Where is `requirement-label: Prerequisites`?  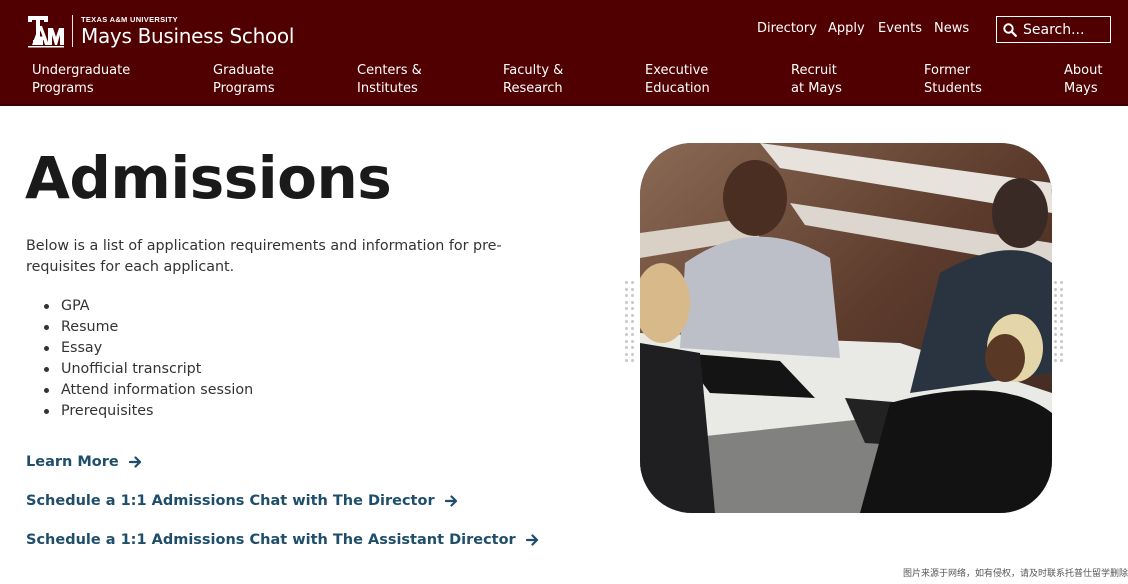 requirement-label: Prerequisites is located at coordinates (107, 411).